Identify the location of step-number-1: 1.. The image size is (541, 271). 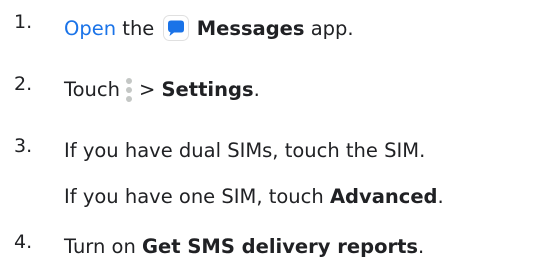
(23, 22).